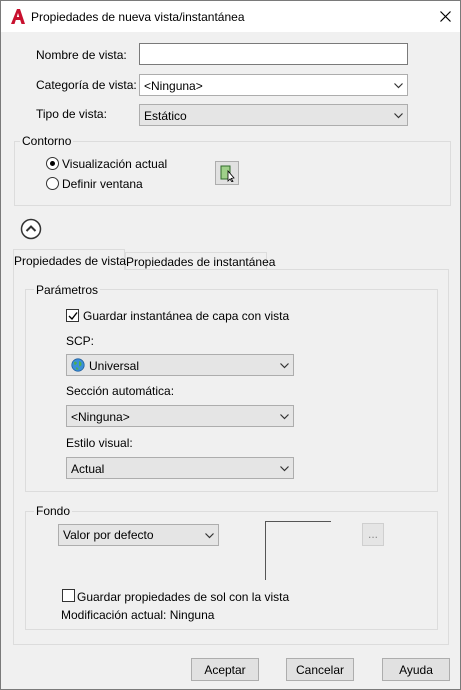 This screenshot has height=690, width=461. I want to click on collapse-up-icon, so click(31, 229).